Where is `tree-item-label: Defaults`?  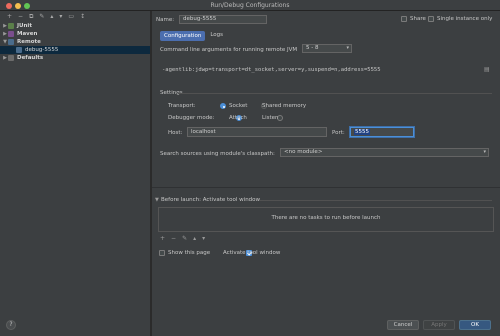 tree-item-label: Defaults is located at coordinates (30, 58).